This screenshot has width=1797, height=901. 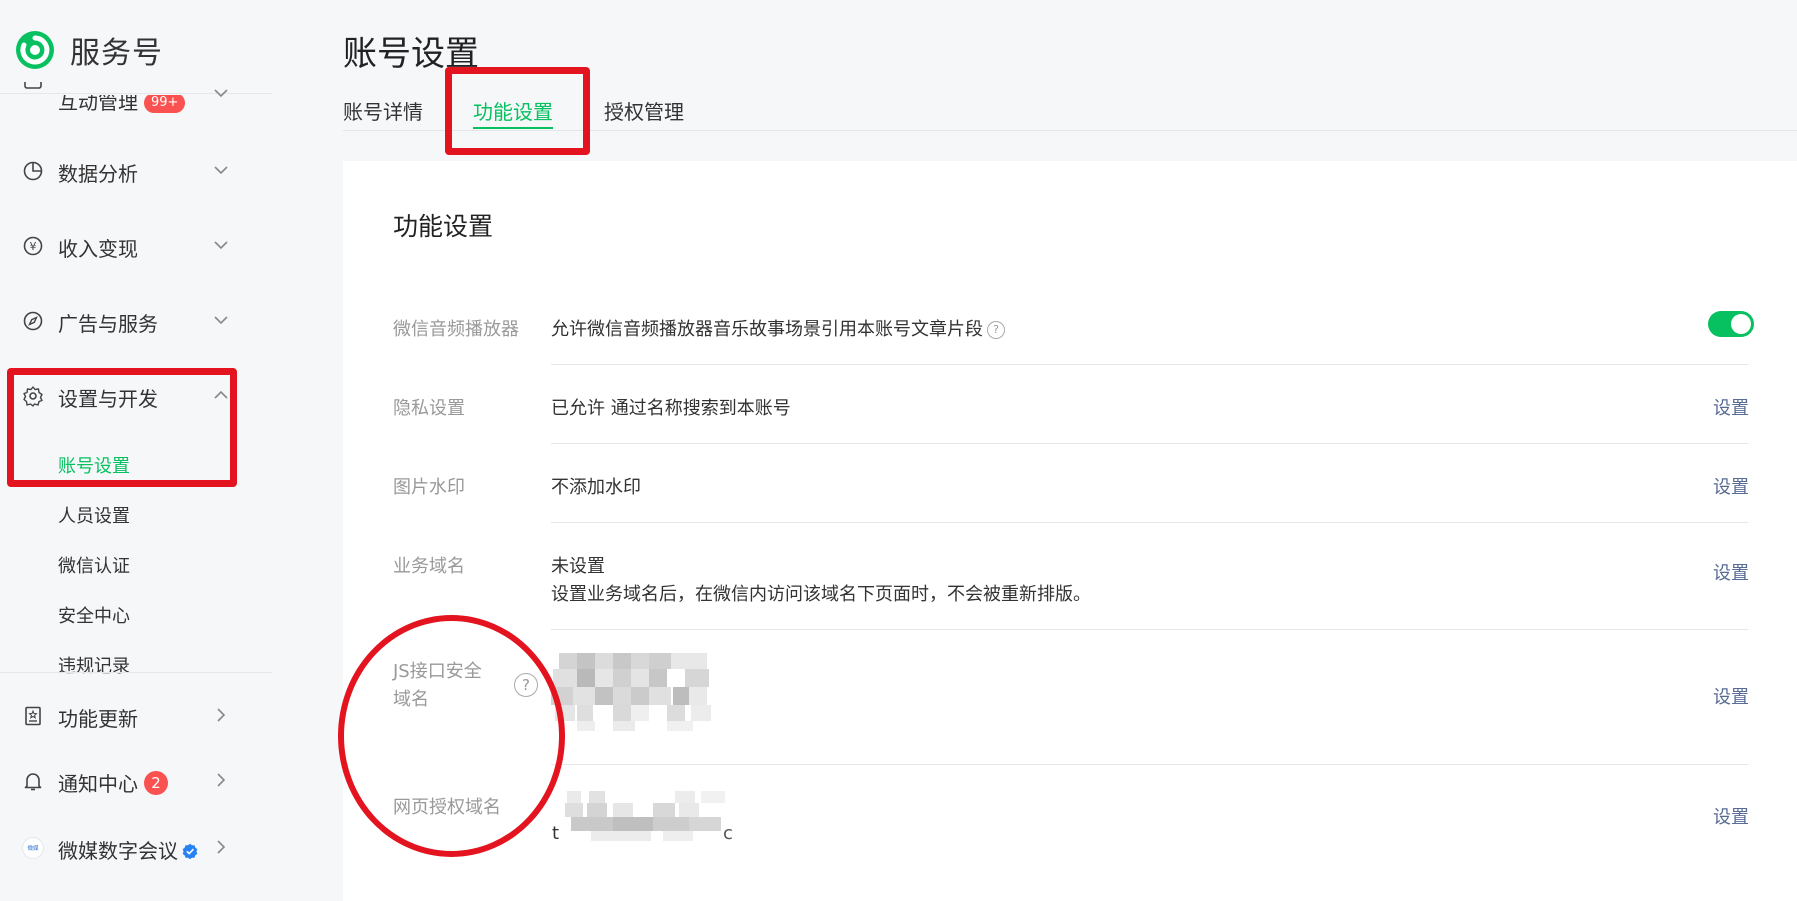 I want to click on business-domain-note: 设置业务域名后，在微信内访问该域名下页面时，不会被重新排版。, so click(x=821, y=594).